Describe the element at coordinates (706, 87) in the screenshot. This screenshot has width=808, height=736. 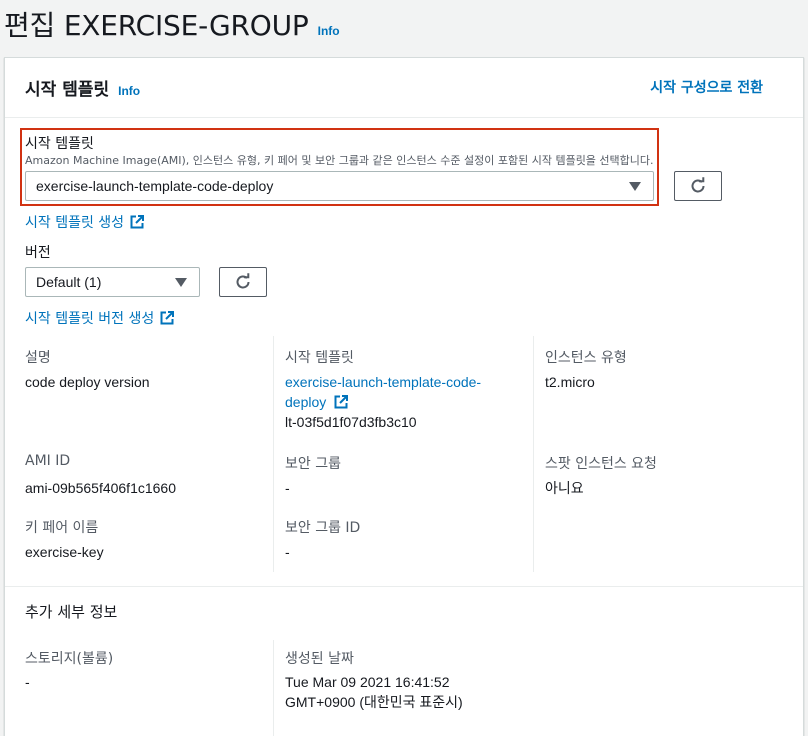
I see `switch-to-launch-config-link: 시작 구성으로 전환` at that location.